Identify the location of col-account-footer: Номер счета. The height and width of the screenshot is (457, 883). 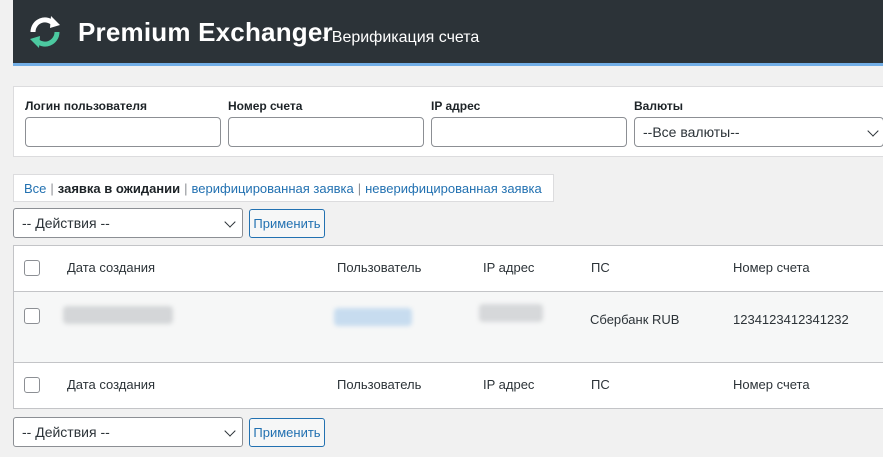
(771, 384).